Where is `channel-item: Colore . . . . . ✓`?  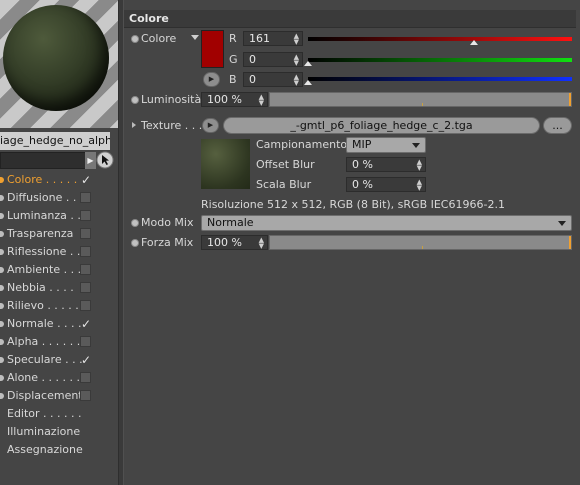
channel-item: Colore . . . . . ✓ is located at coordinates (58, 180).